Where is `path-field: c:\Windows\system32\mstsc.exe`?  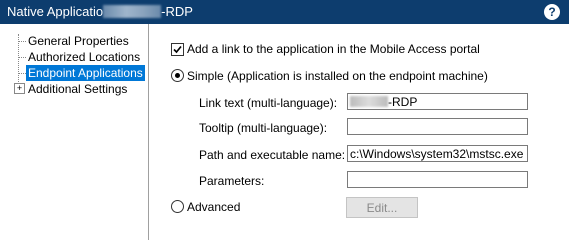
path-field: c:\Windows\system32\mstsc.exe is located at coordinates (437, 153).